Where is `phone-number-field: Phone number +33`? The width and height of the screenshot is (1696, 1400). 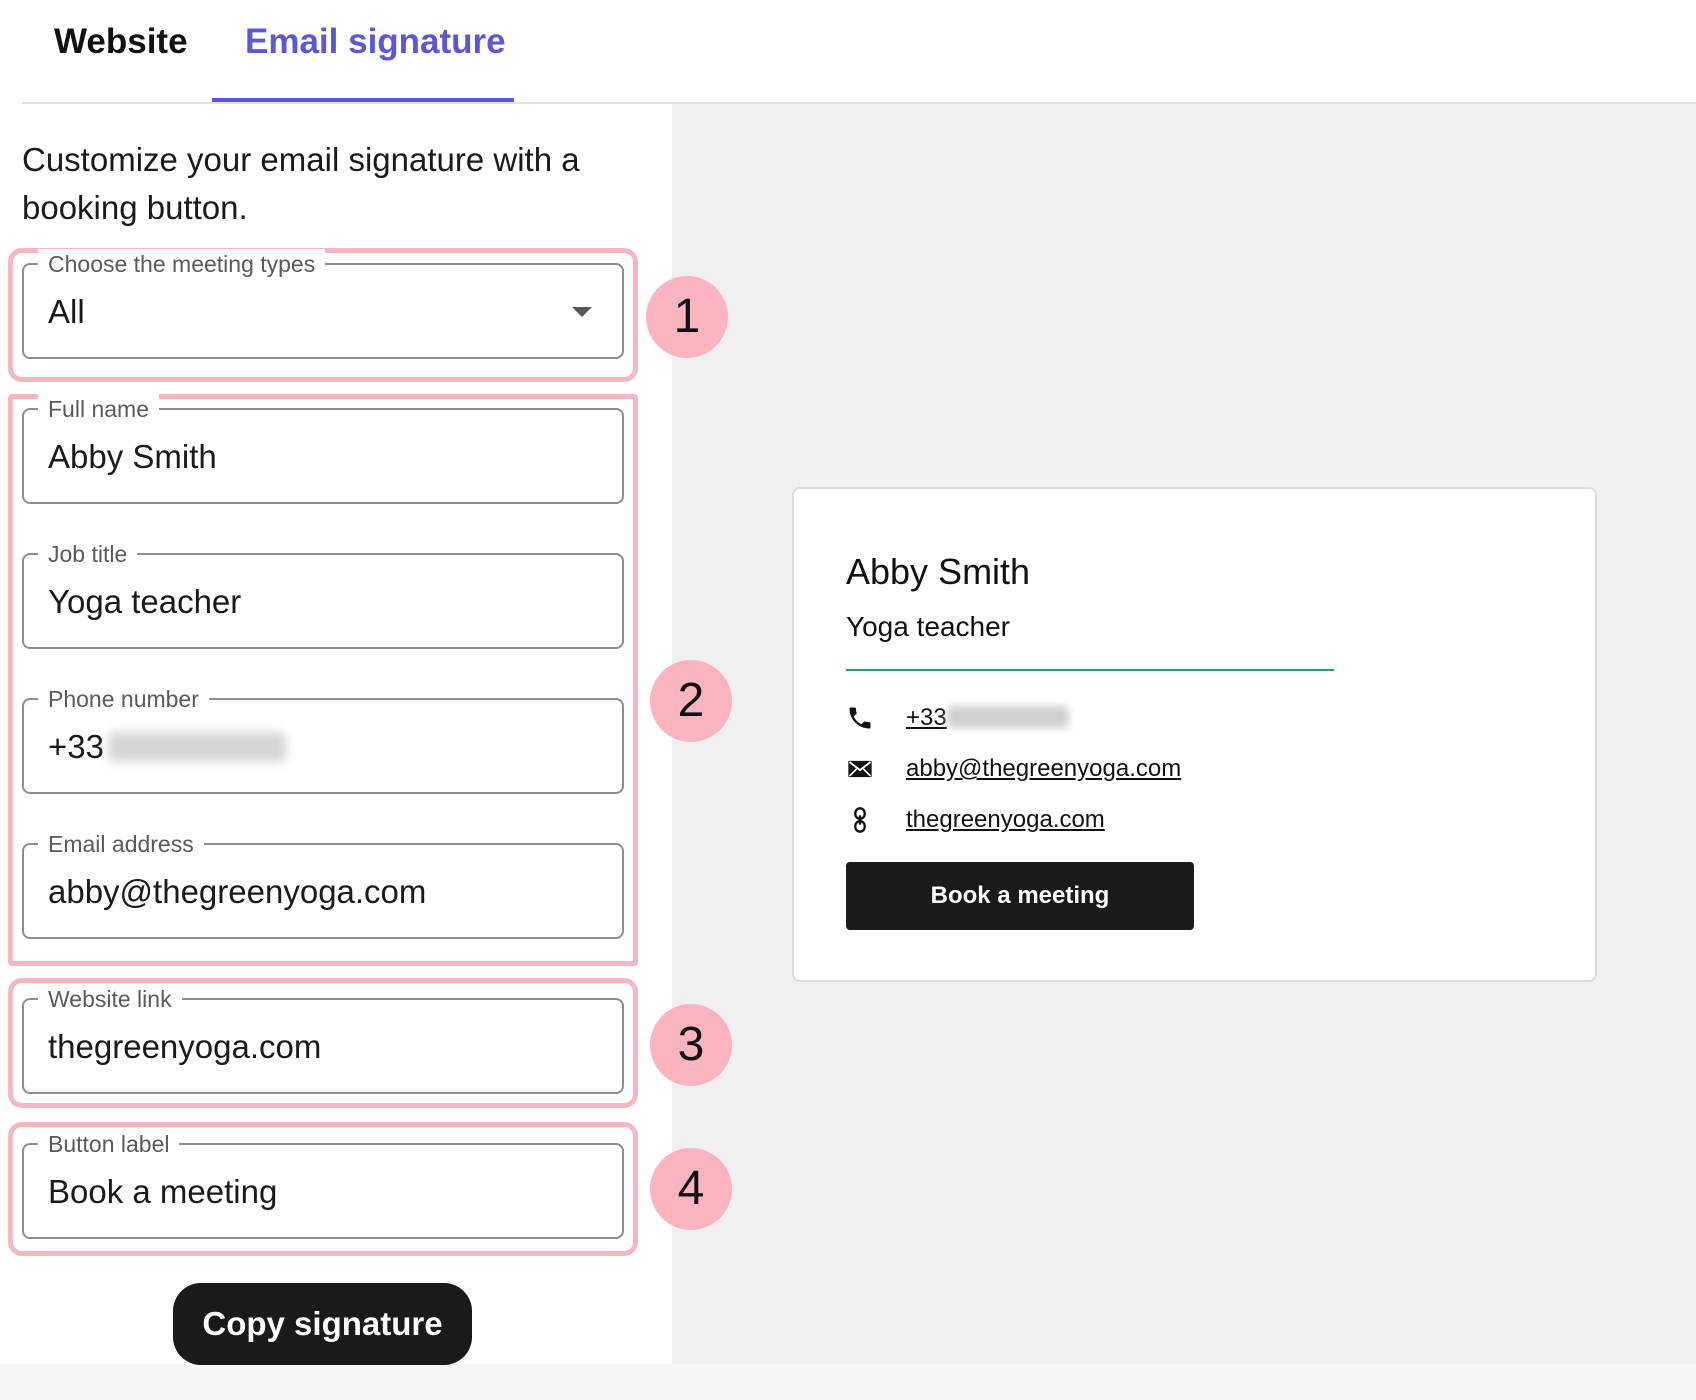
phone-number-field: Phone number +33 is located at coordinates (323, 739).